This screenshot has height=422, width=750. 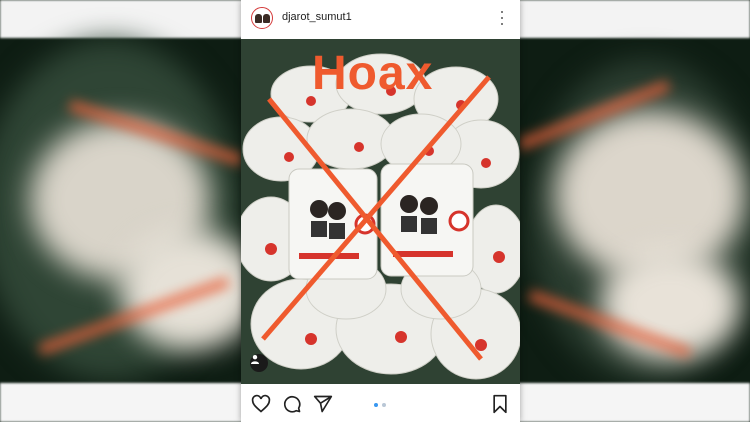 I want to click on avatar, so click(x=262, y=18).